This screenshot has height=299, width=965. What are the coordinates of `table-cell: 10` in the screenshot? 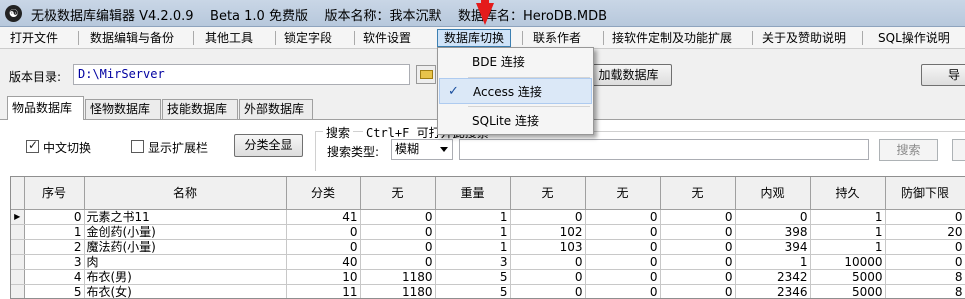 It's located at (323, 277).